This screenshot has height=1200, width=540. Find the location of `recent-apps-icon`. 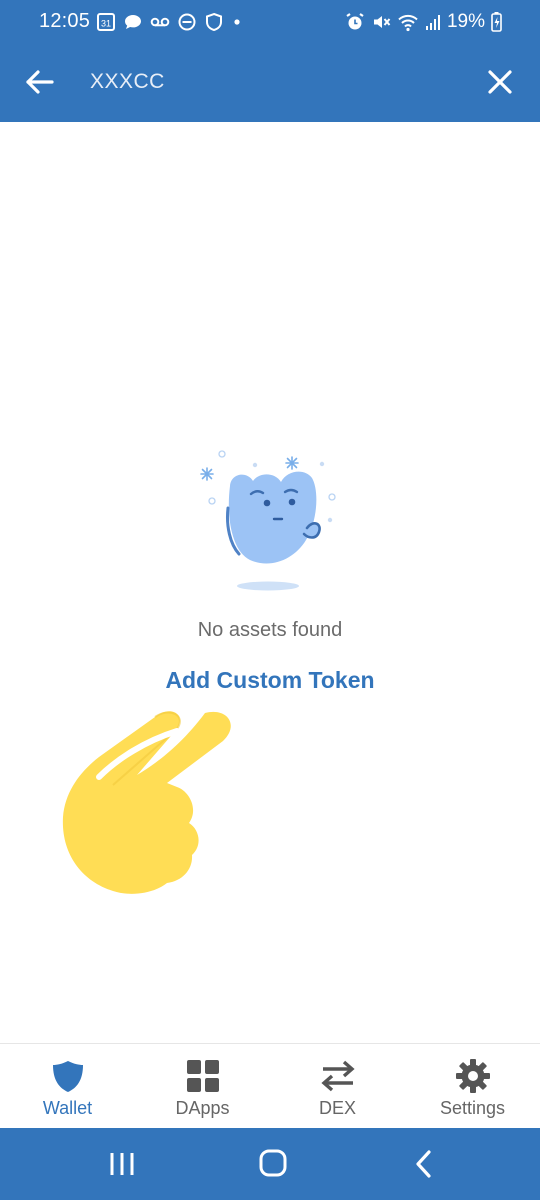

recent-apps-icon is located at coordinates (122, 1164).